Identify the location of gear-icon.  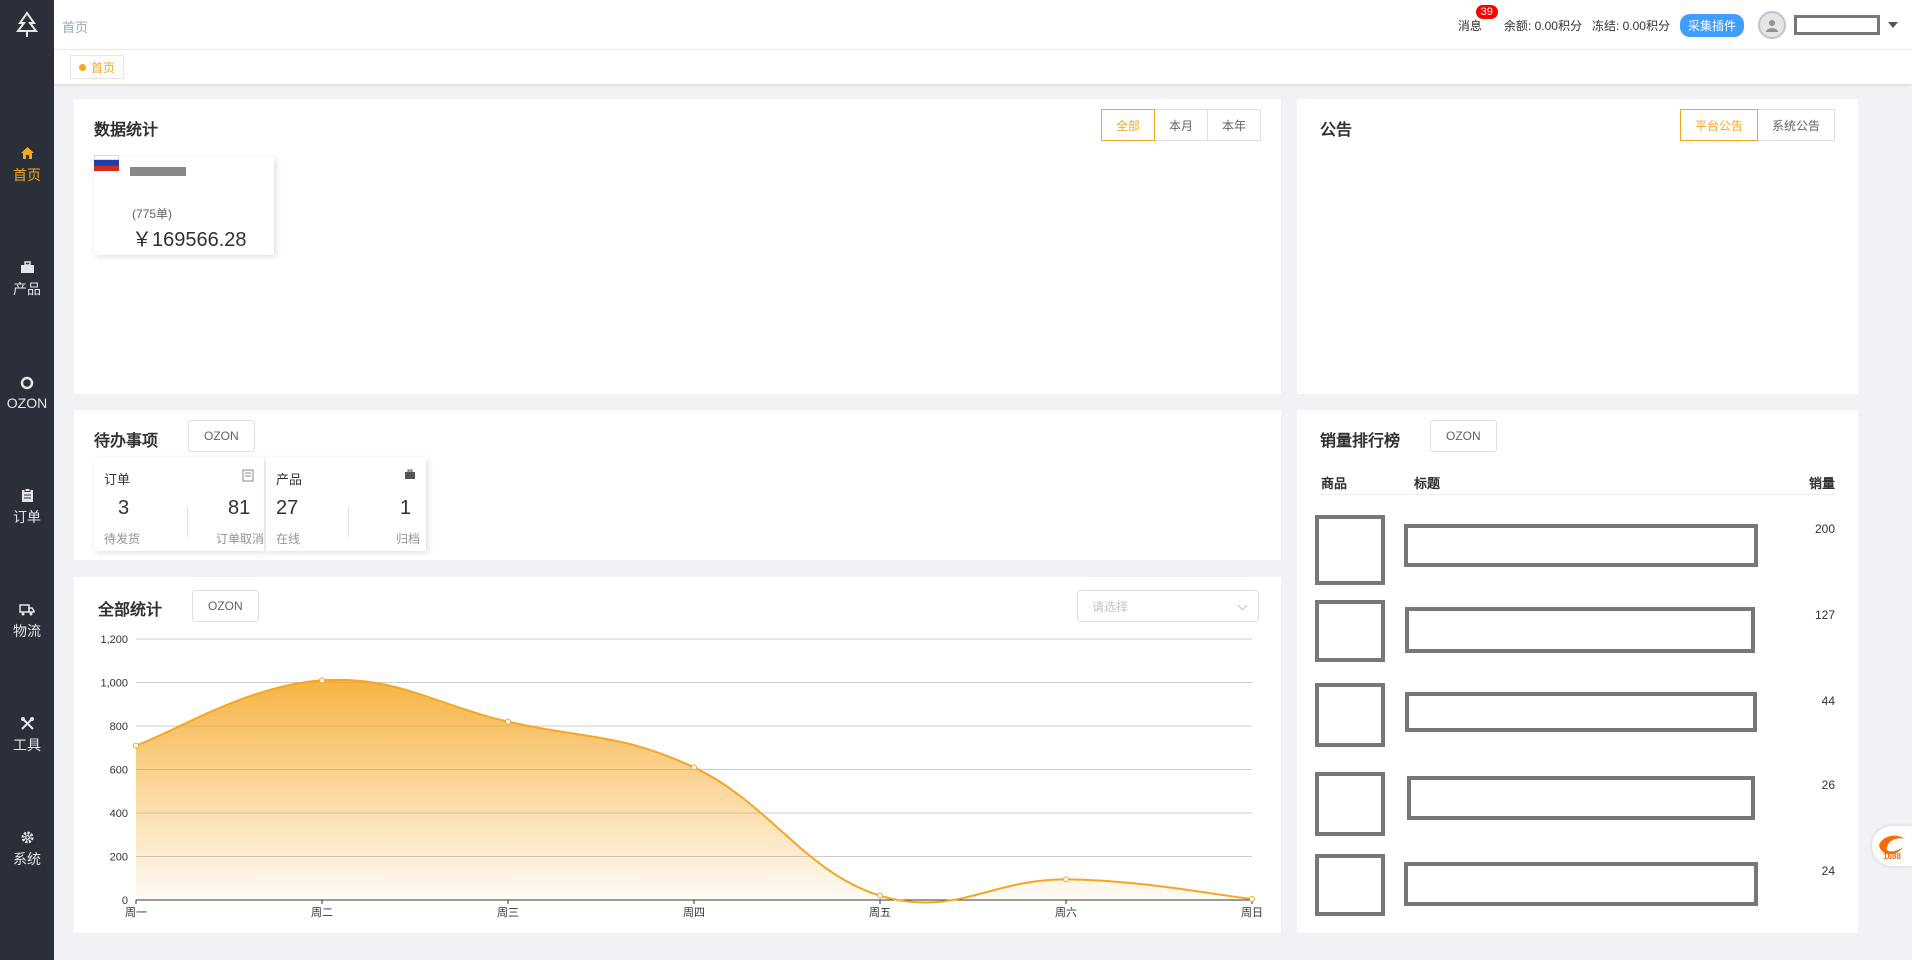
(27, 837).